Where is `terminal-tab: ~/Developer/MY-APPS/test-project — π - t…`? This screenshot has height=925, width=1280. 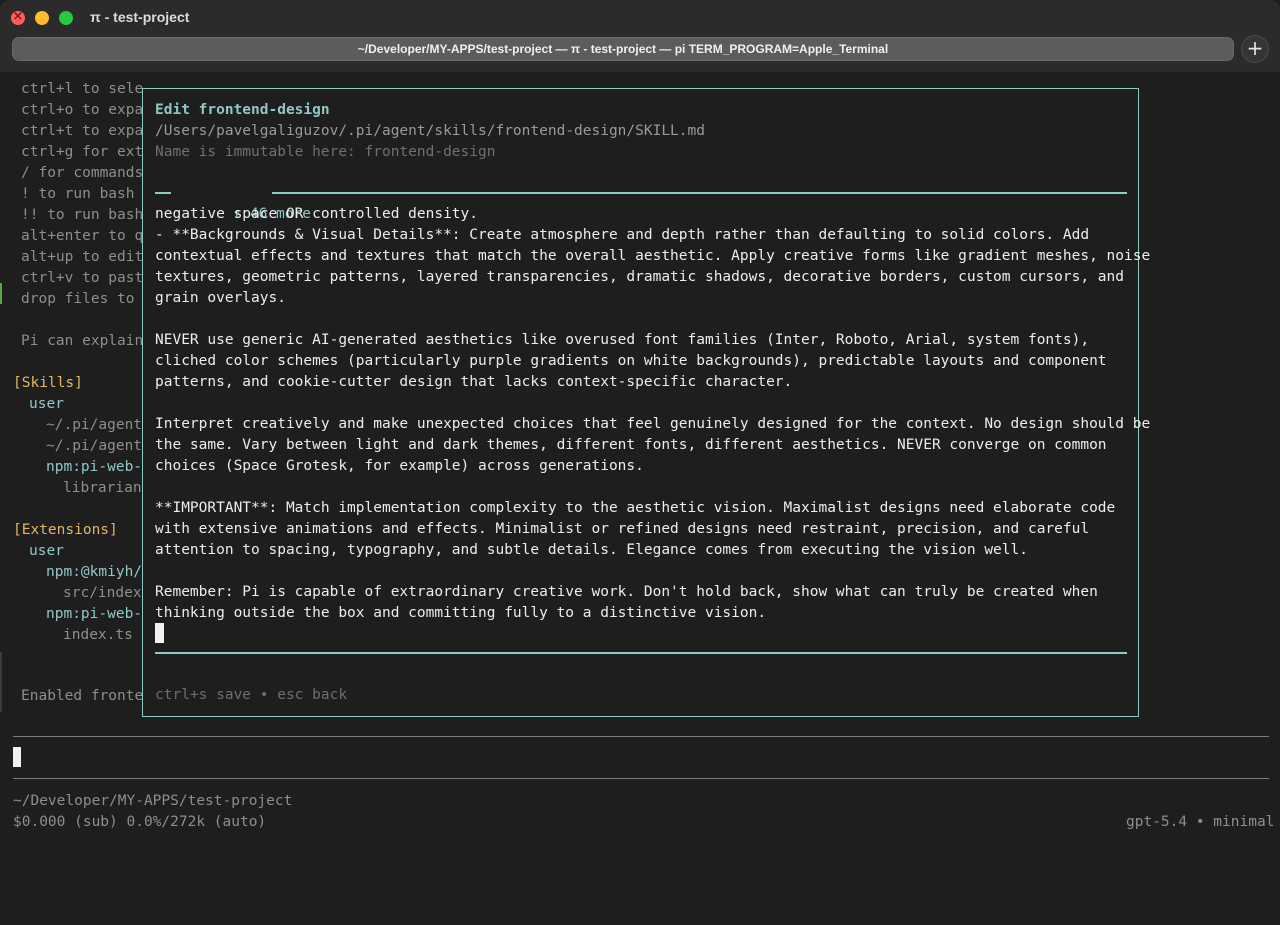 terminal-tab: ~/Developer/MY-APPS/test-project — π - t… is located at coordinates (623, 49).